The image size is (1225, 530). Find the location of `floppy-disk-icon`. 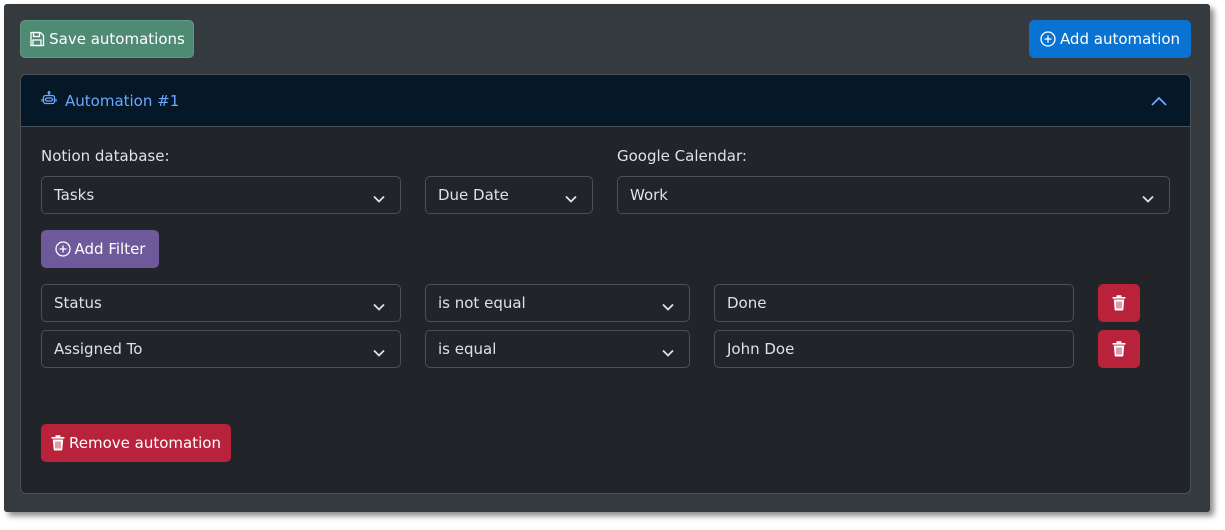

floppy-disk-icon is located at coordinates (37, 39).